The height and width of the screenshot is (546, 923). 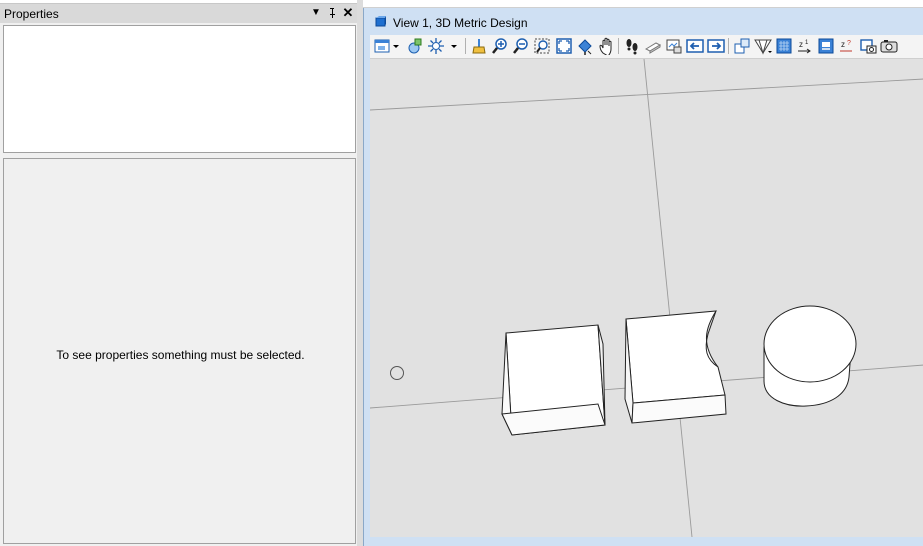 I want to click on view-title: View 1, 3D Metric Design, so click(x=460, y=23).